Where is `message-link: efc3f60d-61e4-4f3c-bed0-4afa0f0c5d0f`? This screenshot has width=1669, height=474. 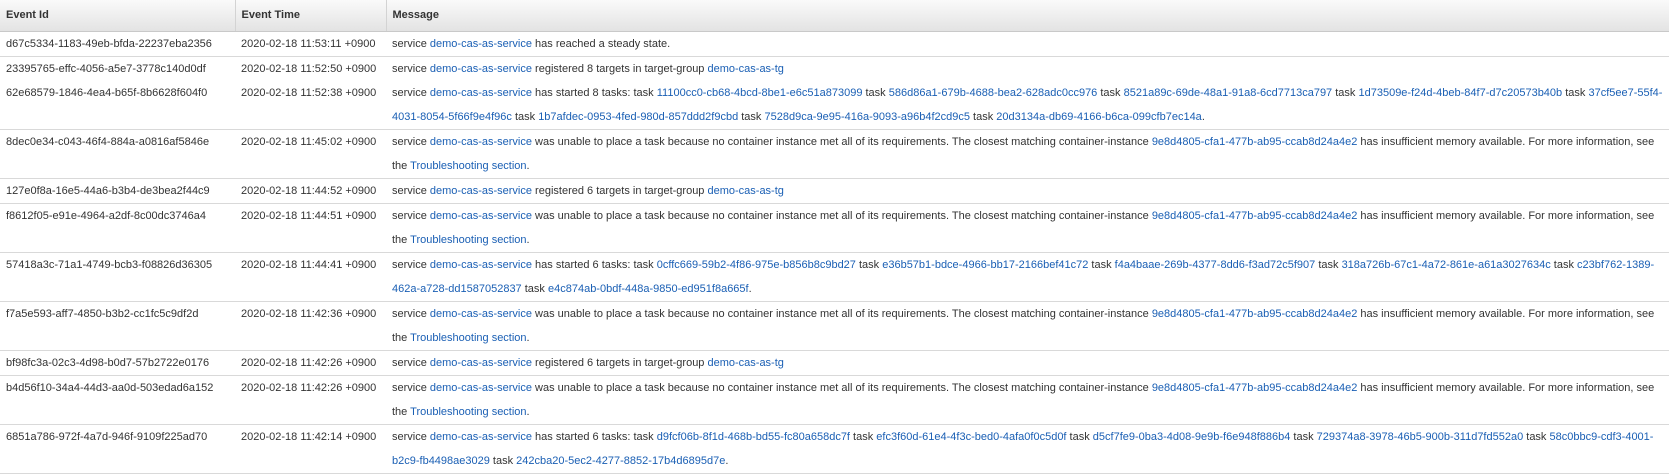 message-link: efc3f60d-61e4-4f3c-bed0-4afa0f0c5d0f is located at coordinates (971, 437).